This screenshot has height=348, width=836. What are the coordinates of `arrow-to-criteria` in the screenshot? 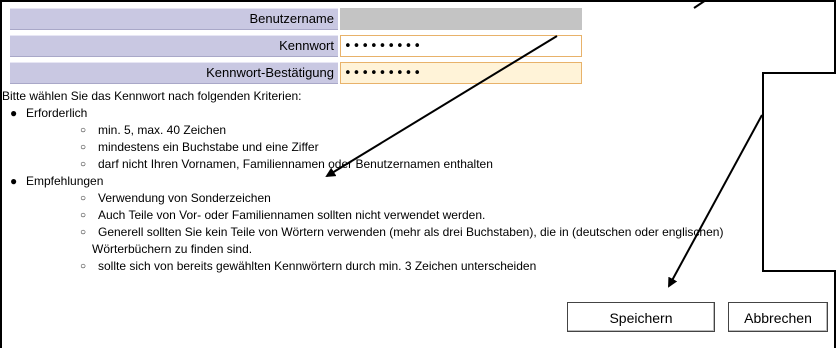 It's located at (441, 106).